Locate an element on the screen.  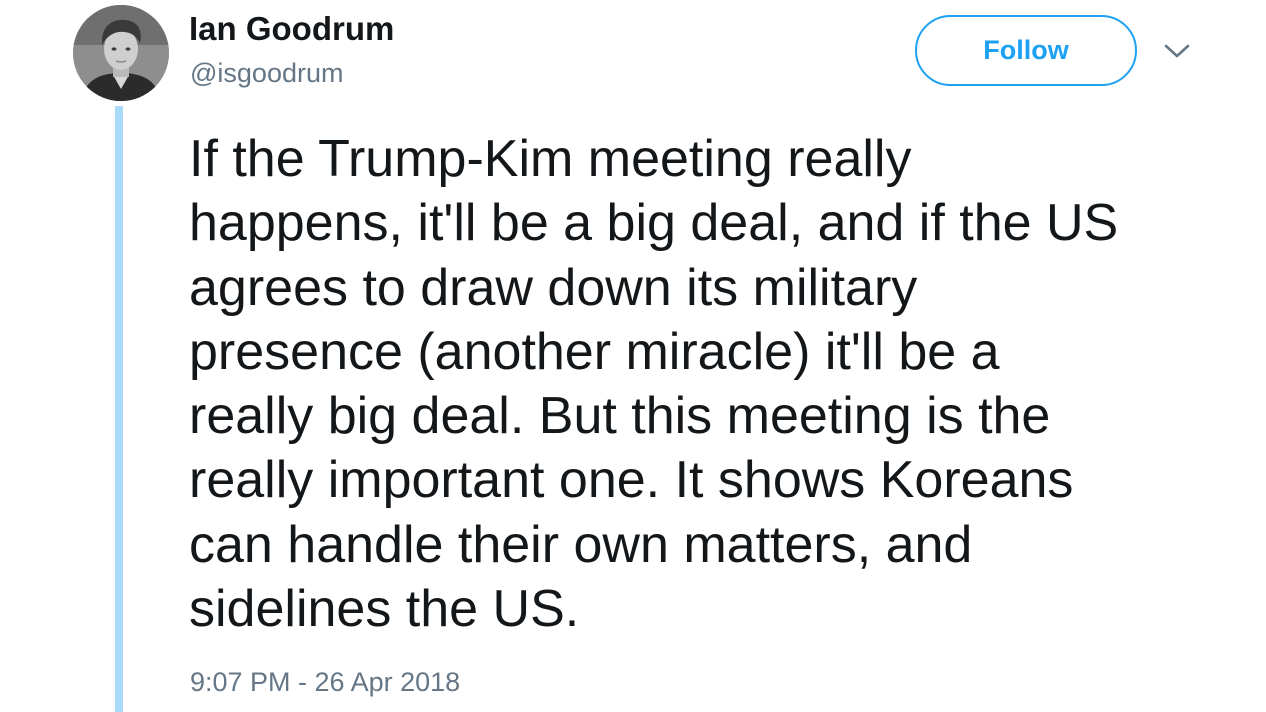
profile-photo-icon is located at coordinates (121, 53).